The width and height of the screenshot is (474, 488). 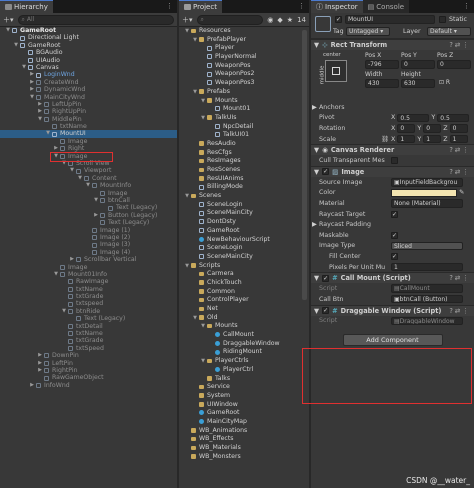 I want to click on eye-icon: ◉, so click(x=270, y=20).